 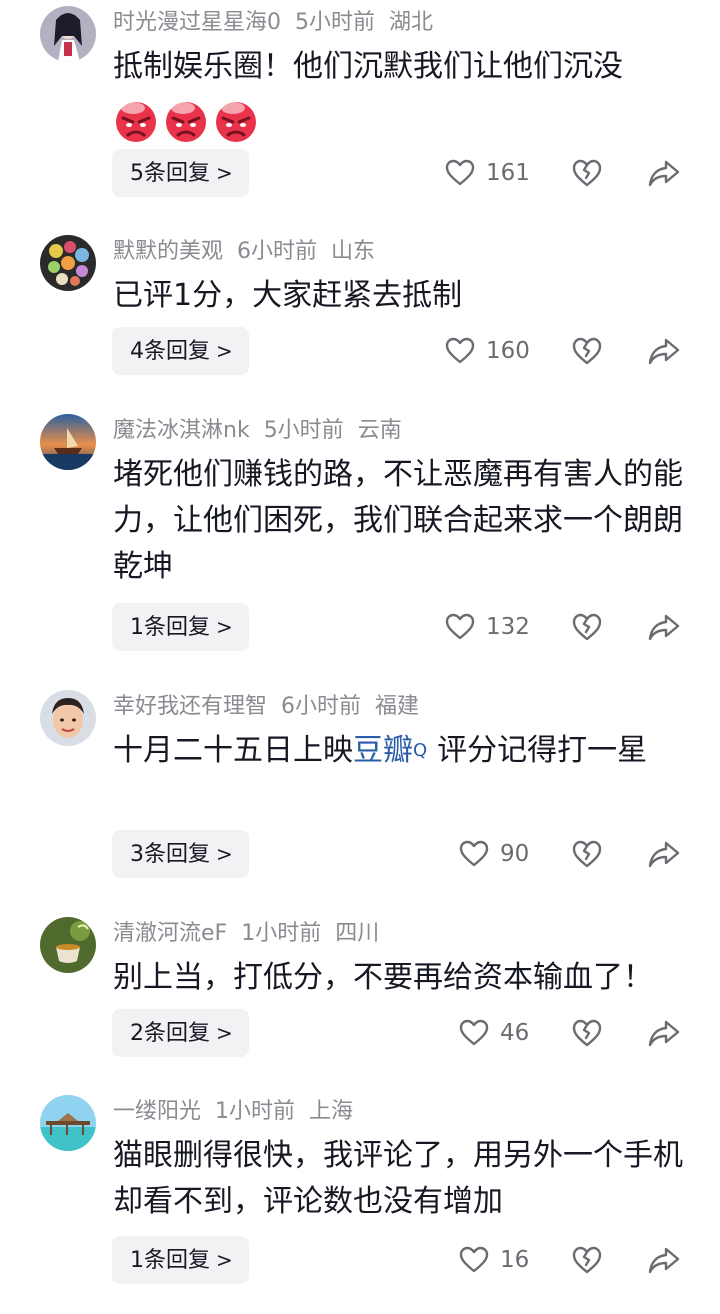 I want to click on view-replies-button: 5条回复 >, so click(x=180, y=173).